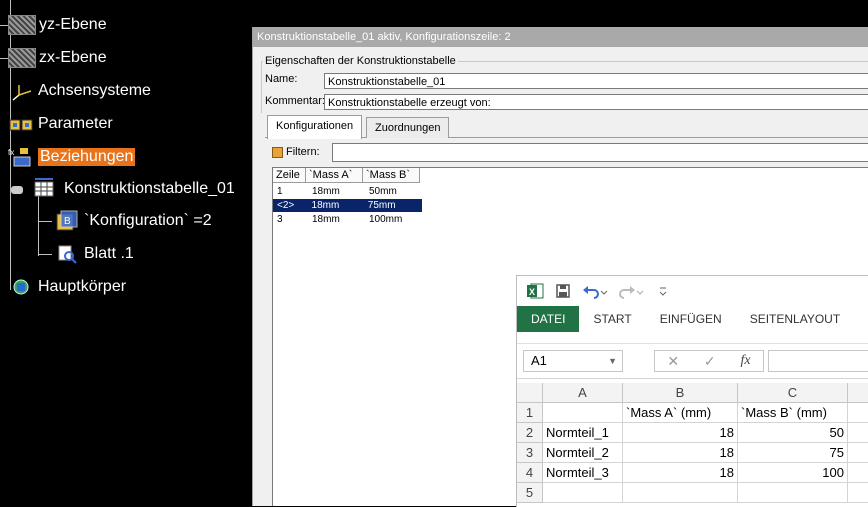 The height and width of the screenshot is (507, 868). I want to click on tree-item-relations: fx Beziehungen, so click(72, 157).